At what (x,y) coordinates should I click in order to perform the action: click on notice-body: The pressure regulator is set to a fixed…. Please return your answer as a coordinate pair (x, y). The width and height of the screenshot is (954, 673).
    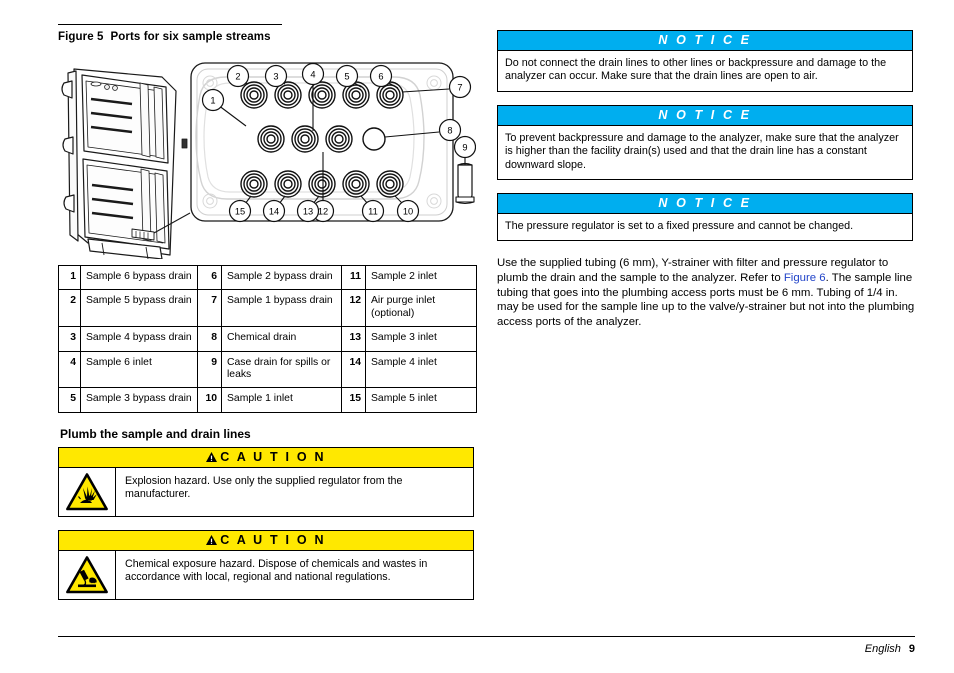
    Looking at the image, I should click on (705, 228).